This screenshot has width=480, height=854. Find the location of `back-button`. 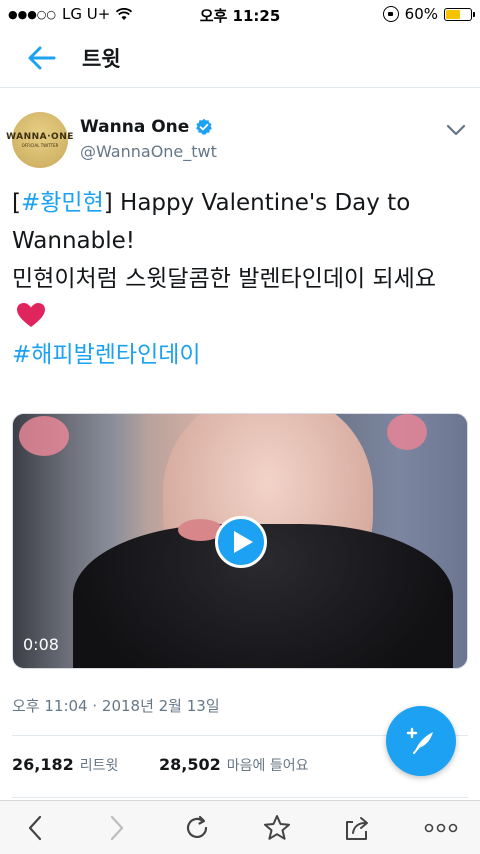

back-button is located at coordinates (42, 58).